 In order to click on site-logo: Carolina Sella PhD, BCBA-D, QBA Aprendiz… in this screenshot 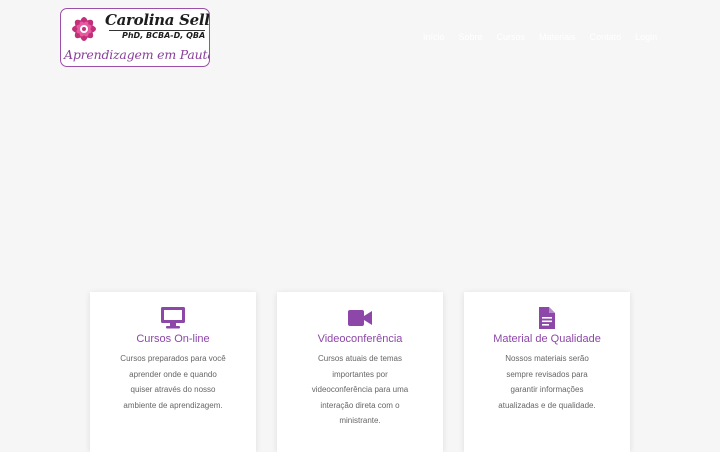, I will do `click(135, 37)`.